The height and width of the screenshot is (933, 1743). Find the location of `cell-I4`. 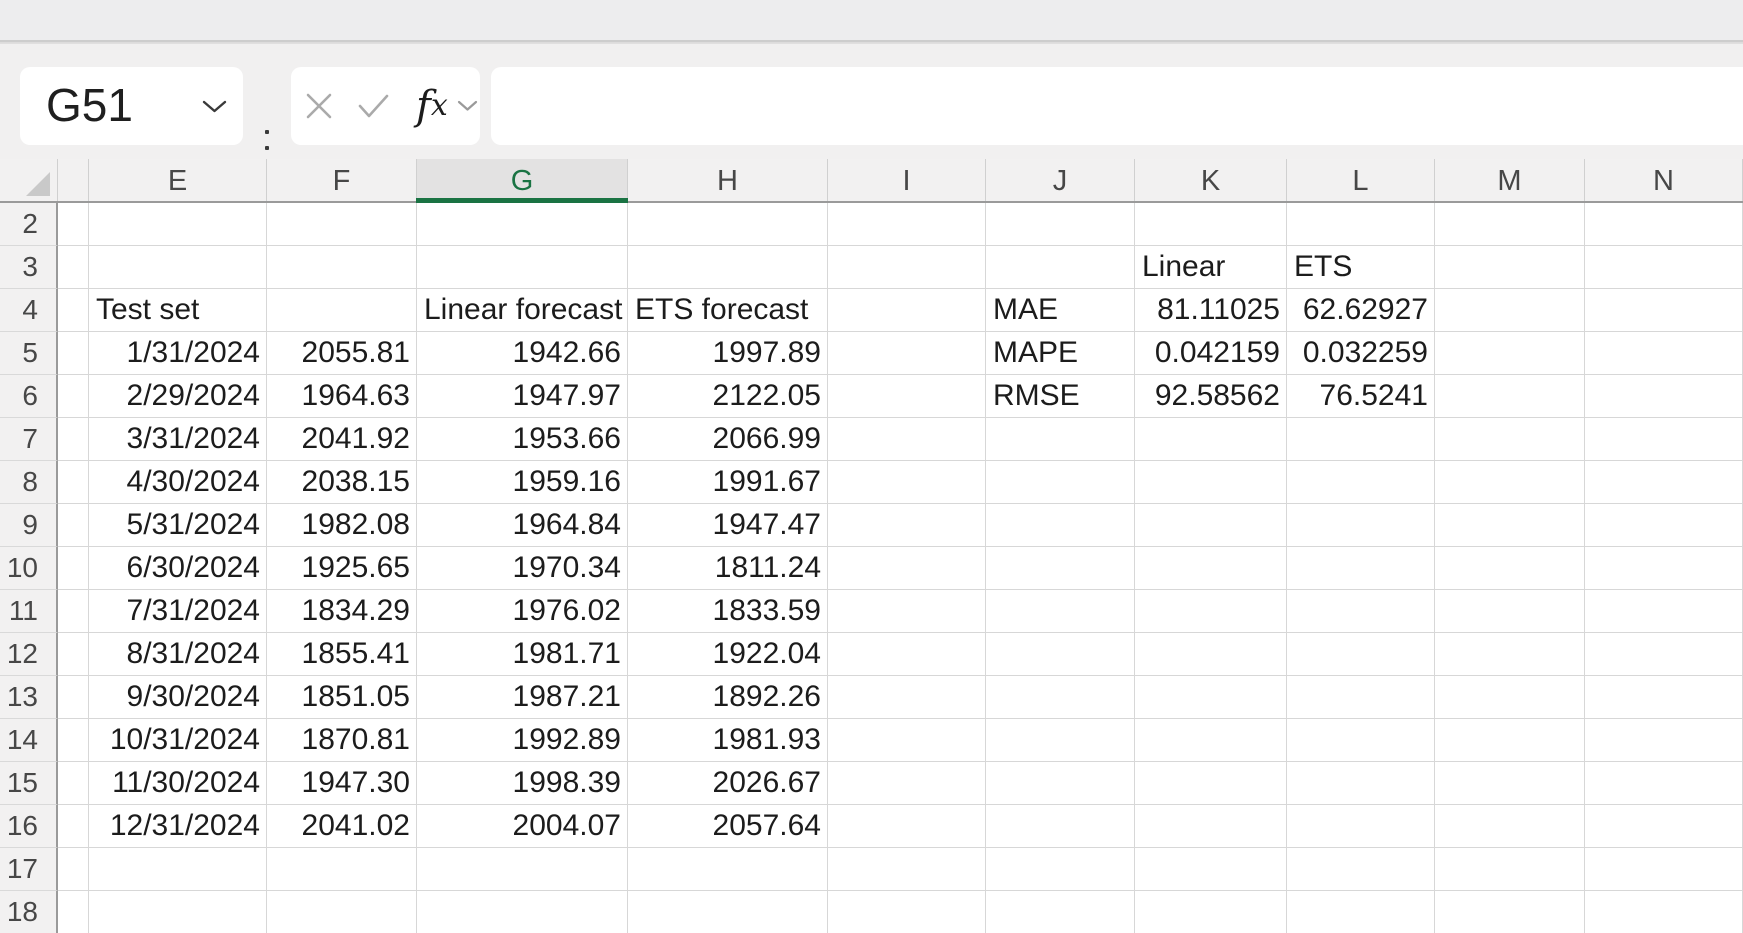

cell-I4 is located at coordinates (907, 310).